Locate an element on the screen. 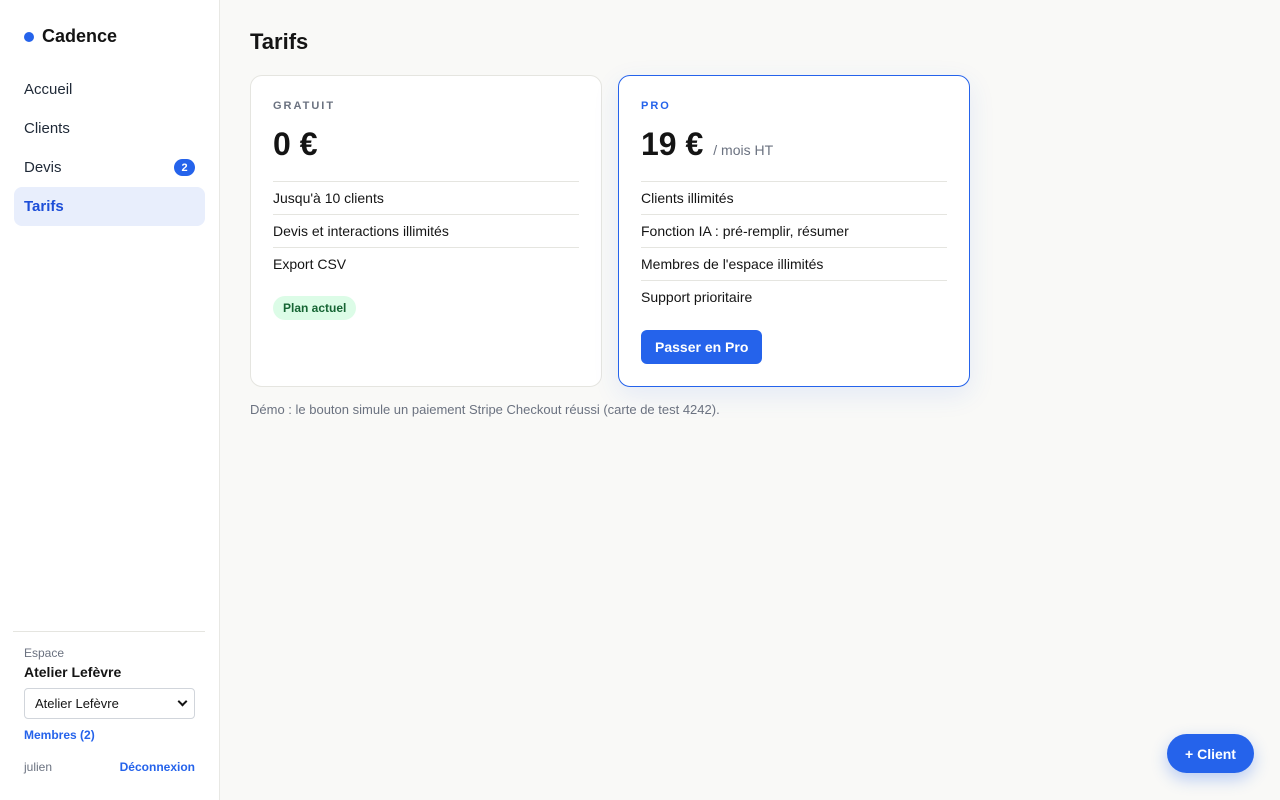 The width and height of the screenshot is (1280, 800). sidebar-nav: Accueil Clients Devis 2 Tarifs is located at coordinates (109, 148).